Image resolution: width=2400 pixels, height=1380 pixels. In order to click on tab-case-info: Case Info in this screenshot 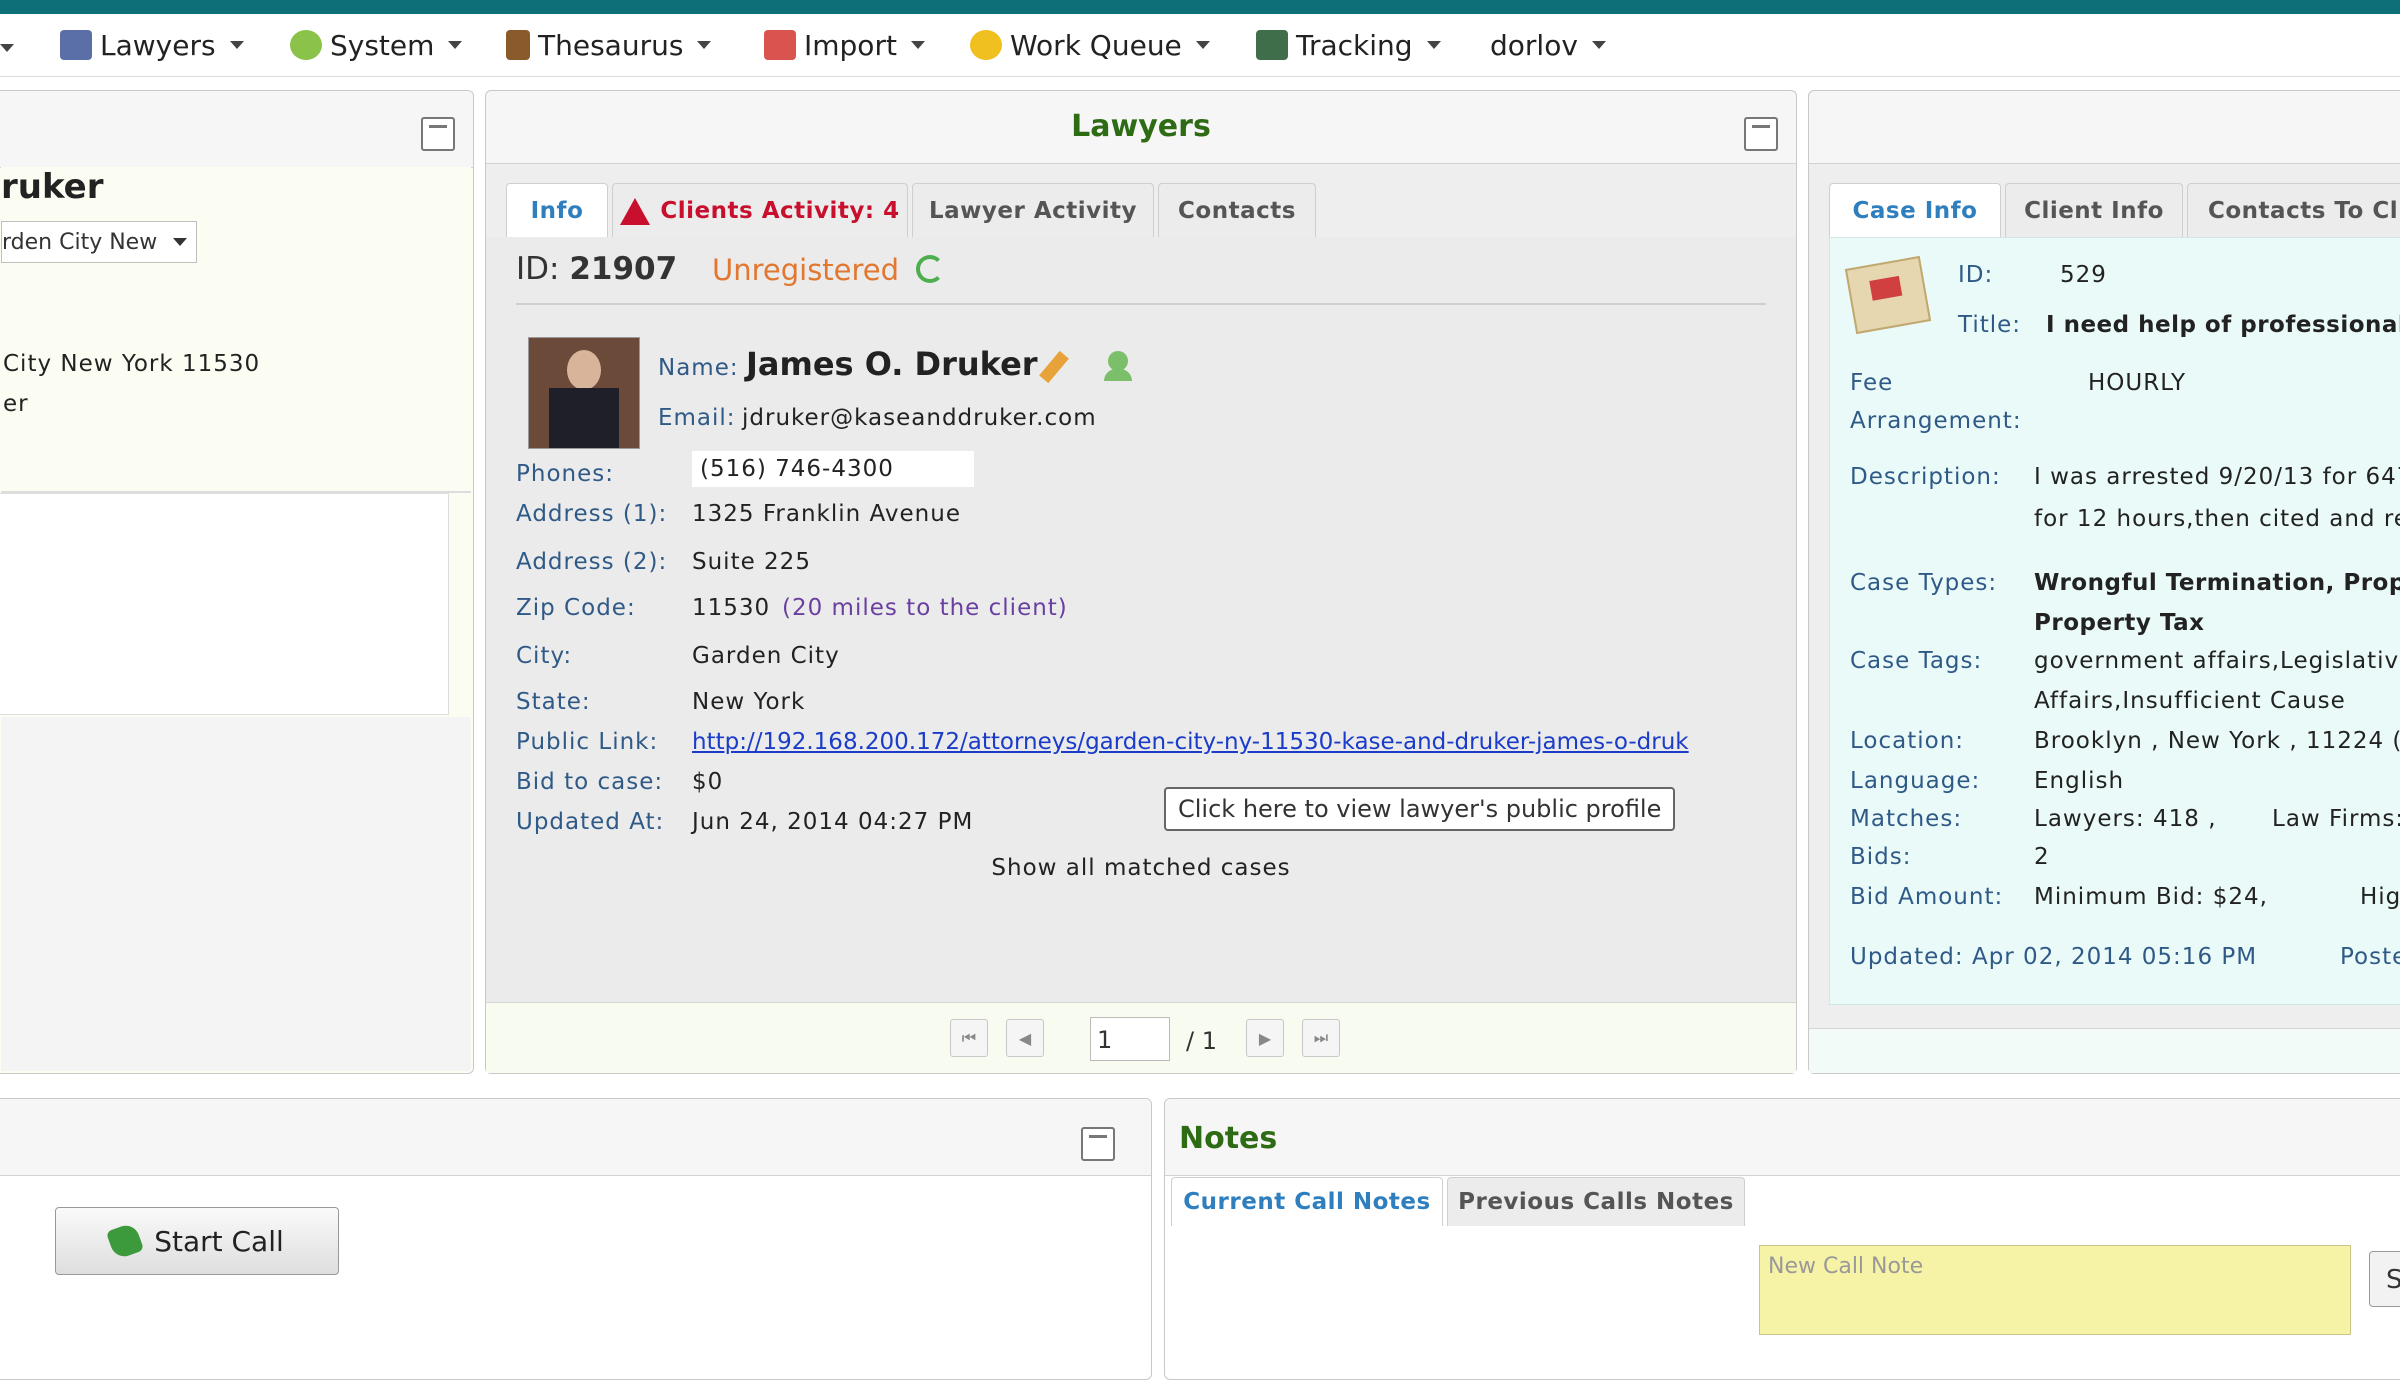, I will do `click(1915, 210)`.